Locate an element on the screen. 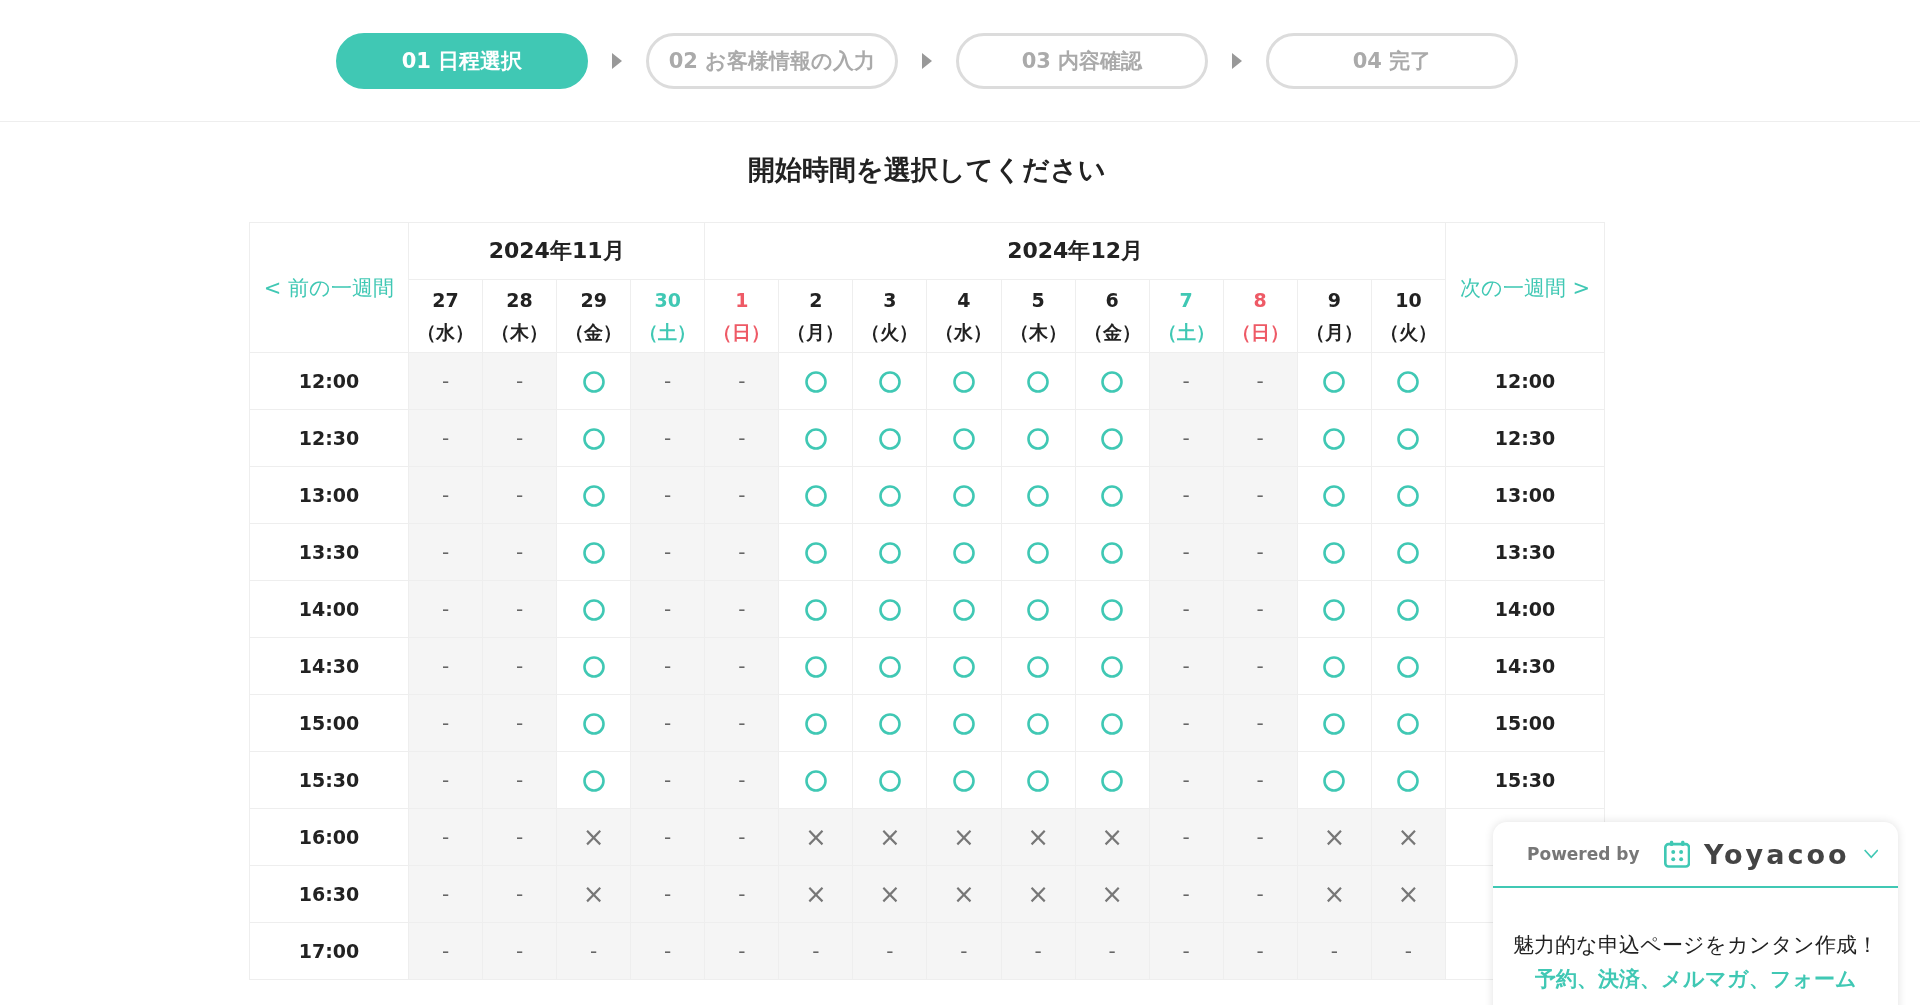 Image resolution: width=1920 pixels, height=1005 pixels. day-header: 29 （金） is located at coordinates (593, 316).